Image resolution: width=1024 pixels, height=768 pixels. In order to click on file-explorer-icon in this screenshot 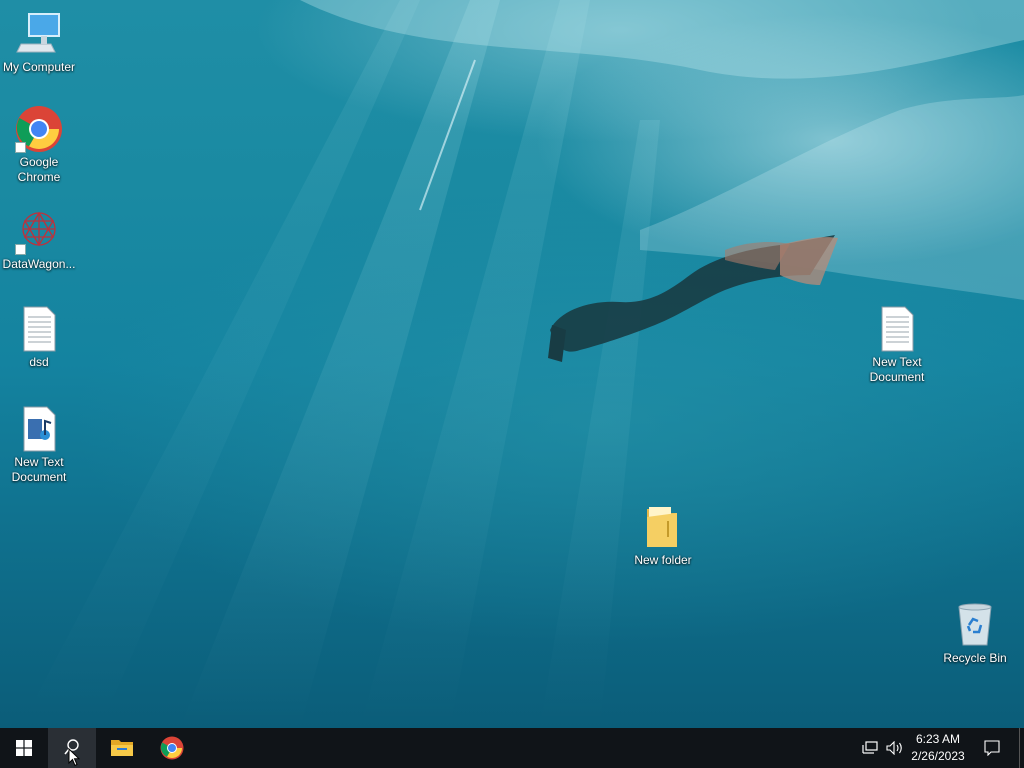, I will do `click(122, 748)`.